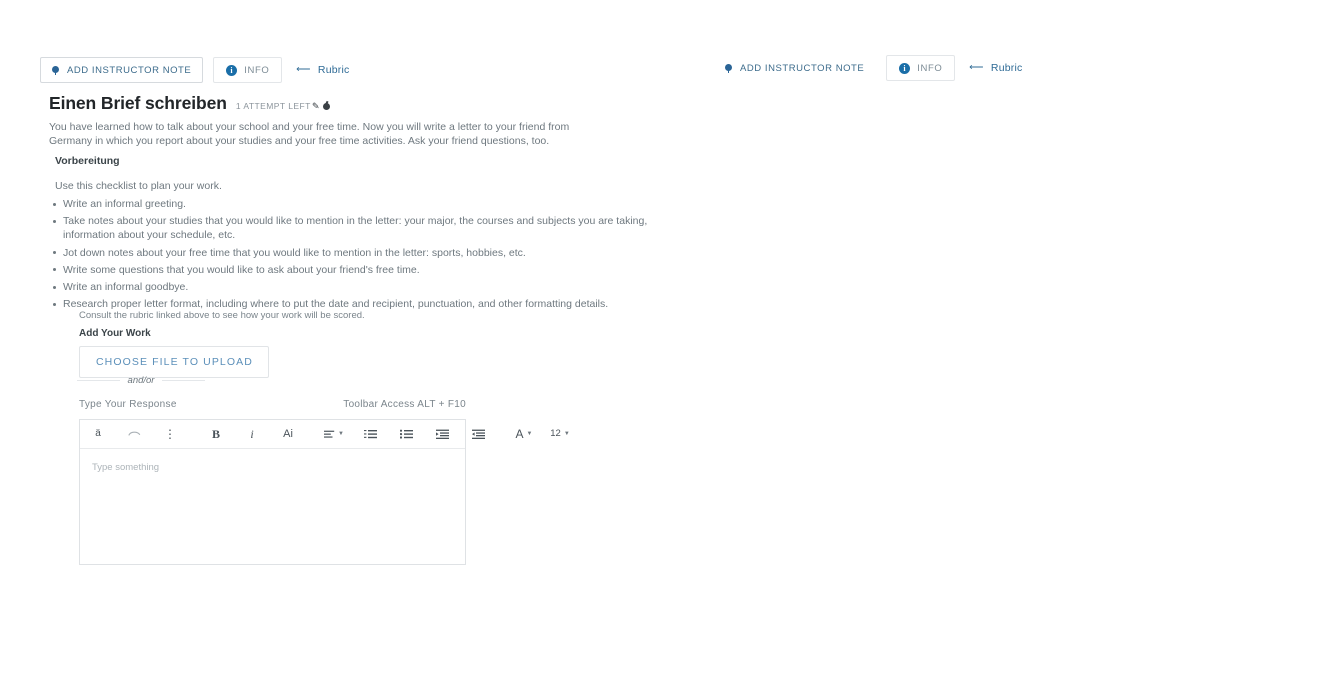 The height and width of the screenshot is (700, 1340). I want to click on attempt-count-label: 1 ATTEMPT LEFT, so click(273, 106).